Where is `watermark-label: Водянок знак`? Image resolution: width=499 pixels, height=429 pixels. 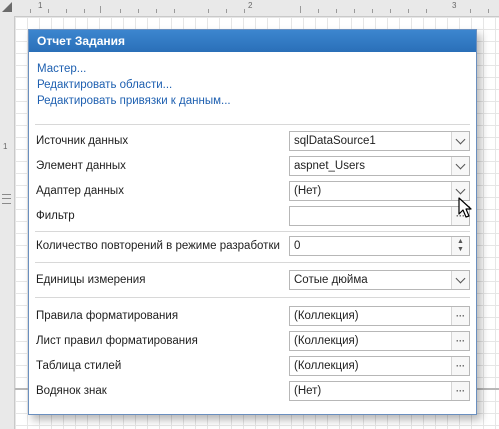
watermark-label: Водянок знак is located at coordinates (71, 391).